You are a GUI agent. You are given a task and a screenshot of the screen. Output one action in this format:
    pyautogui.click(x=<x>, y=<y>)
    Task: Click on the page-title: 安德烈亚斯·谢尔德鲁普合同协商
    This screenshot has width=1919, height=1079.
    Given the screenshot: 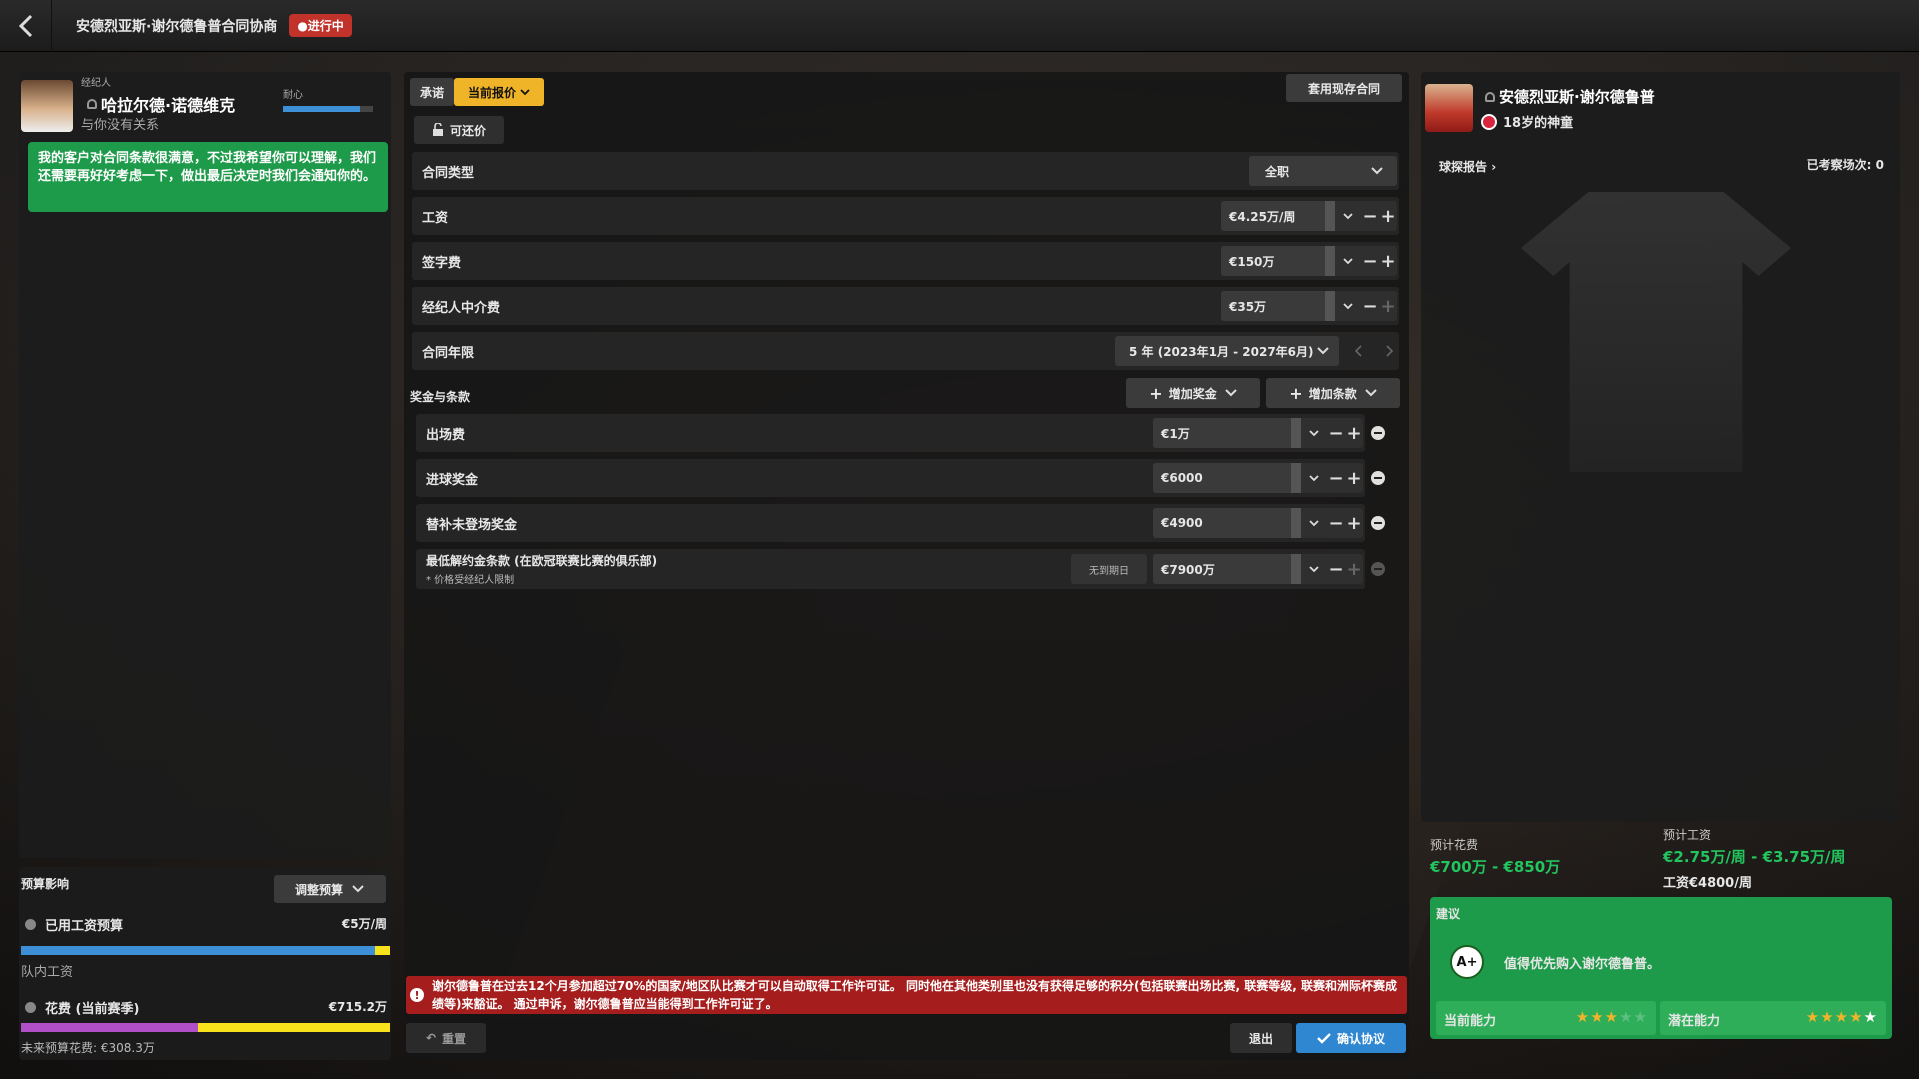 What is the action you would take?
    pyautogui.click(x=177, y=26)
    